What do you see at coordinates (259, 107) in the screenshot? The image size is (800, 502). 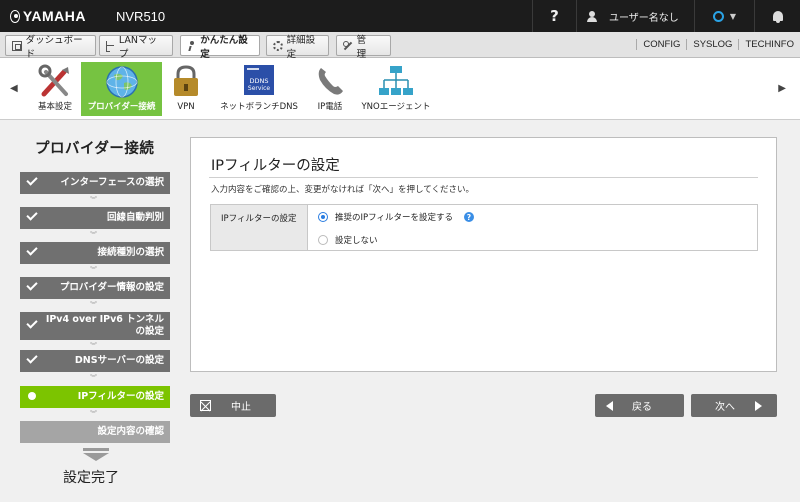 I see `wizard-netvolante-dns-label: ネットボランチDNS` at bounding box center [259, 107].